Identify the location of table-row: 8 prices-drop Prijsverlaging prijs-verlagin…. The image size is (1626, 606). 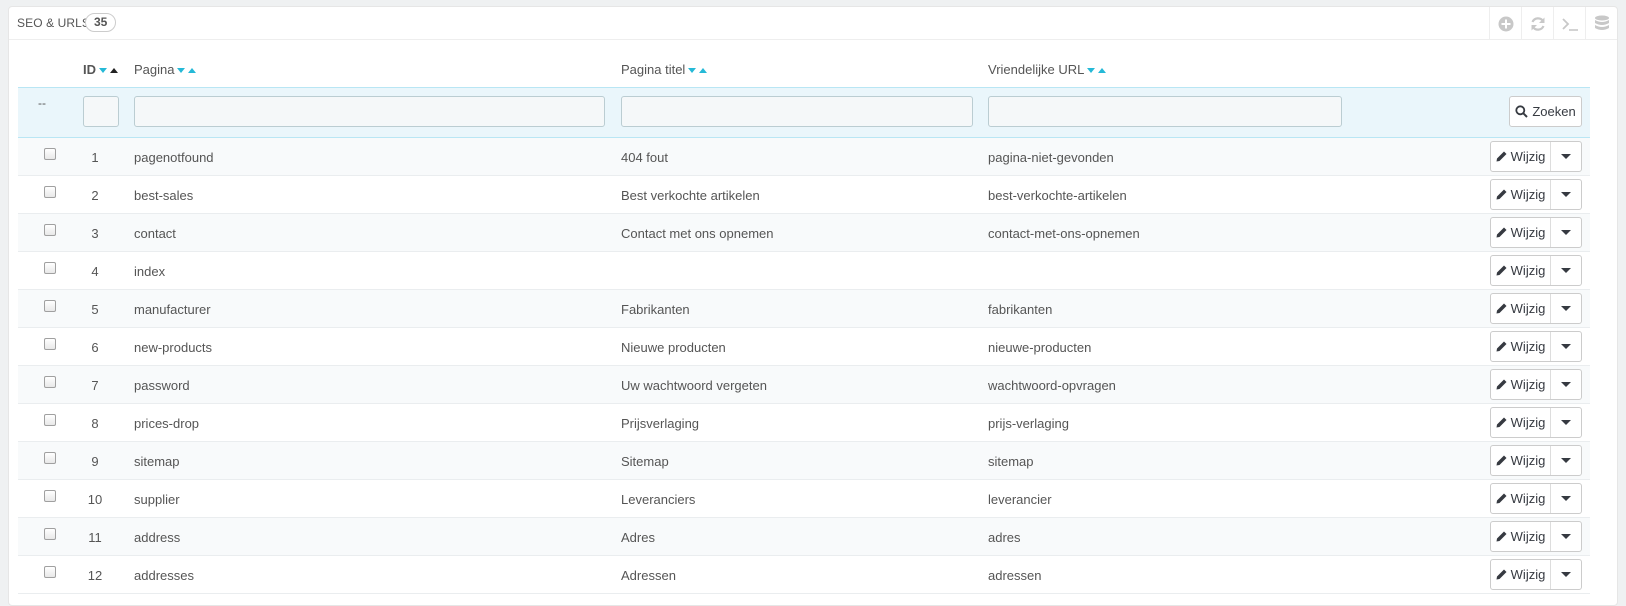
(804, 423).